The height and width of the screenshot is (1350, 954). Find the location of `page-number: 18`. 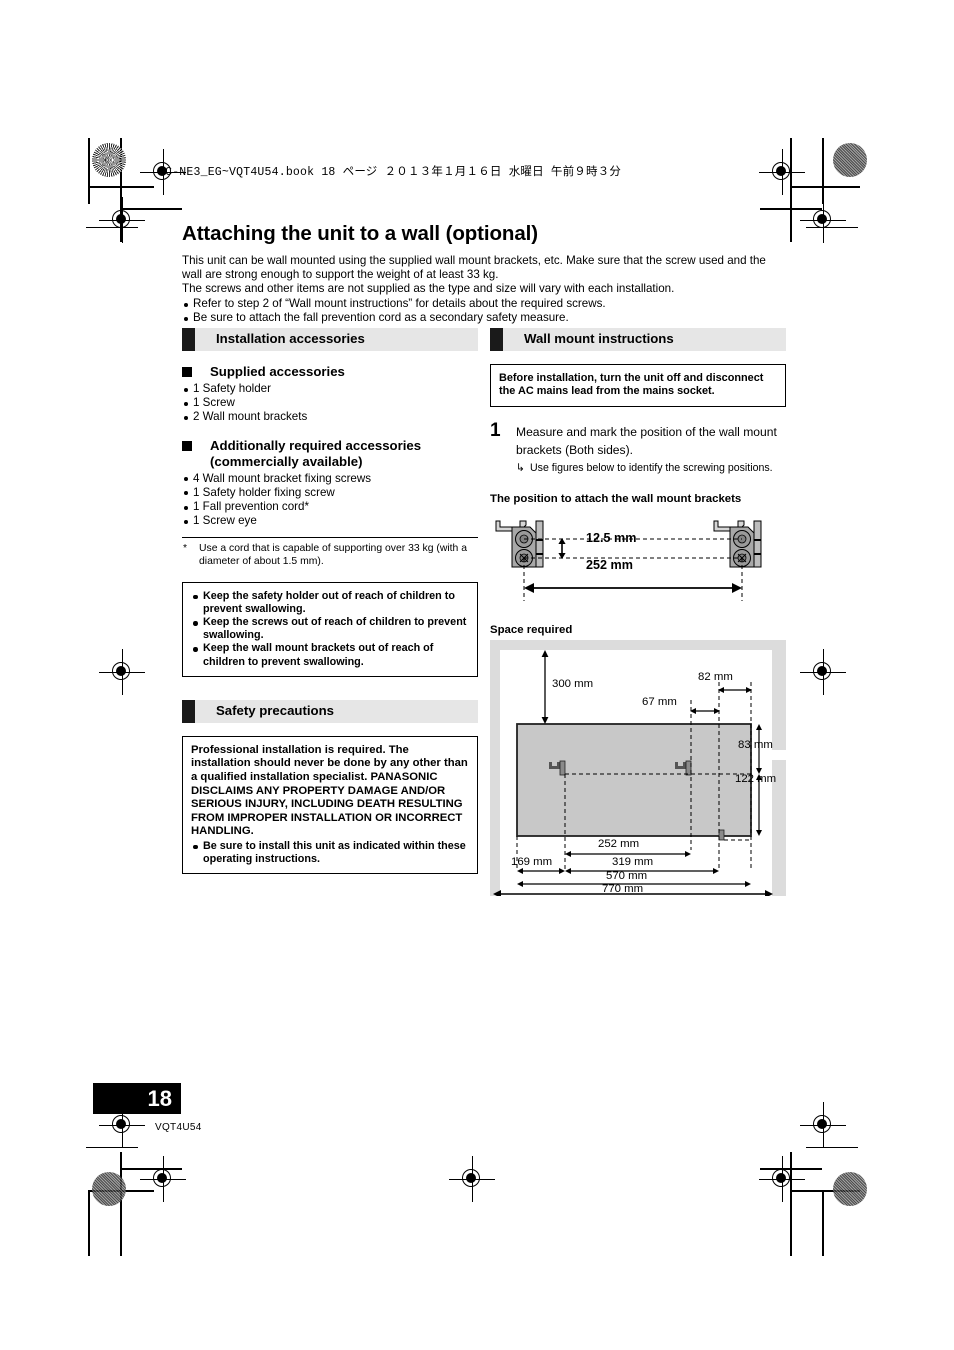

page-number: 18 is located at coordinates (159, 1098).